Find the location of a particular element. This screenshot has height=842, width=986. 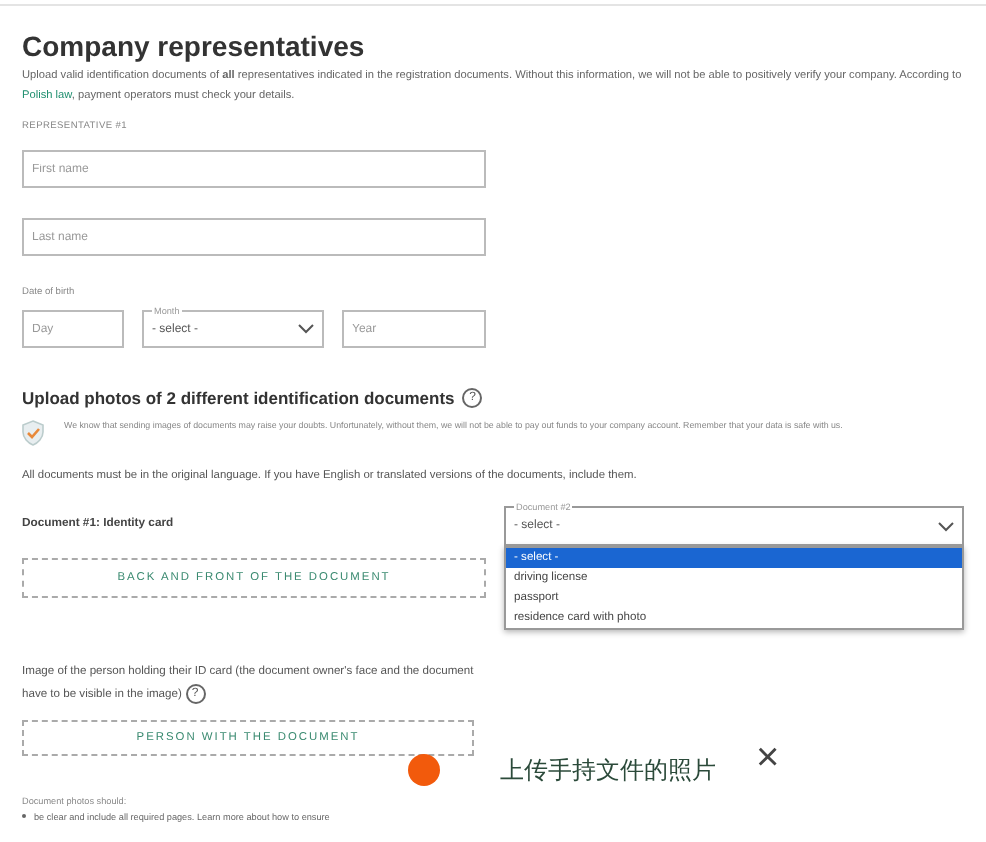

close-icon: × is located at coordinates (768, 758).